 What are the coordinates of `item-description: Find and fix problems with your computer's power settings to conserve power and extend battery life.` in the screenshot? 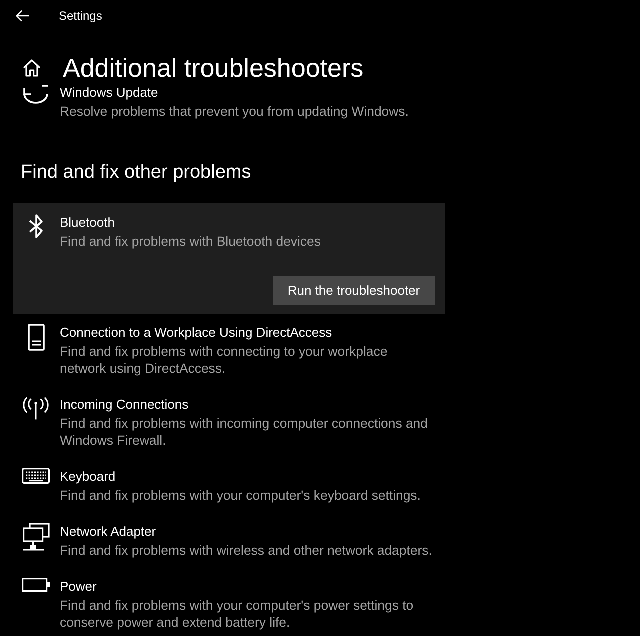 It's located at (237, 614).